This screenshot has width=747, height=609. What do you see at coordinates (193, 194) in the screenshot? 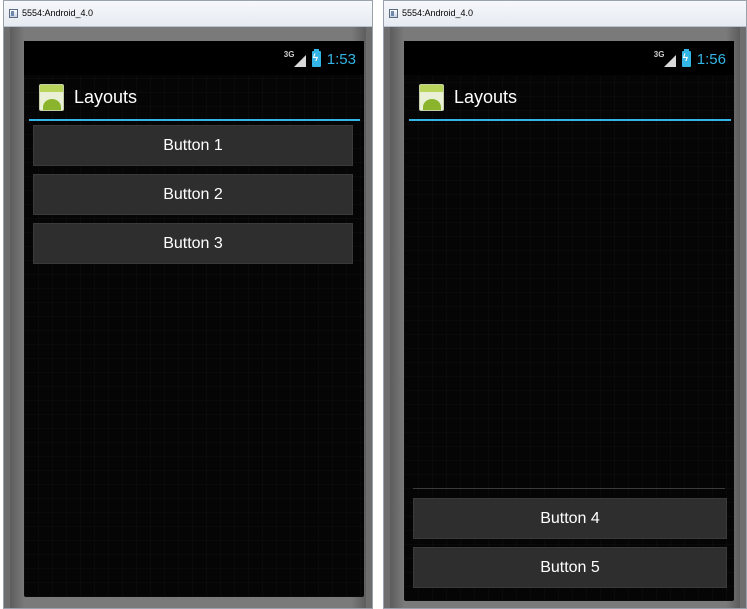
I see `button-2: Button 2` at bounding box center [193, 194].